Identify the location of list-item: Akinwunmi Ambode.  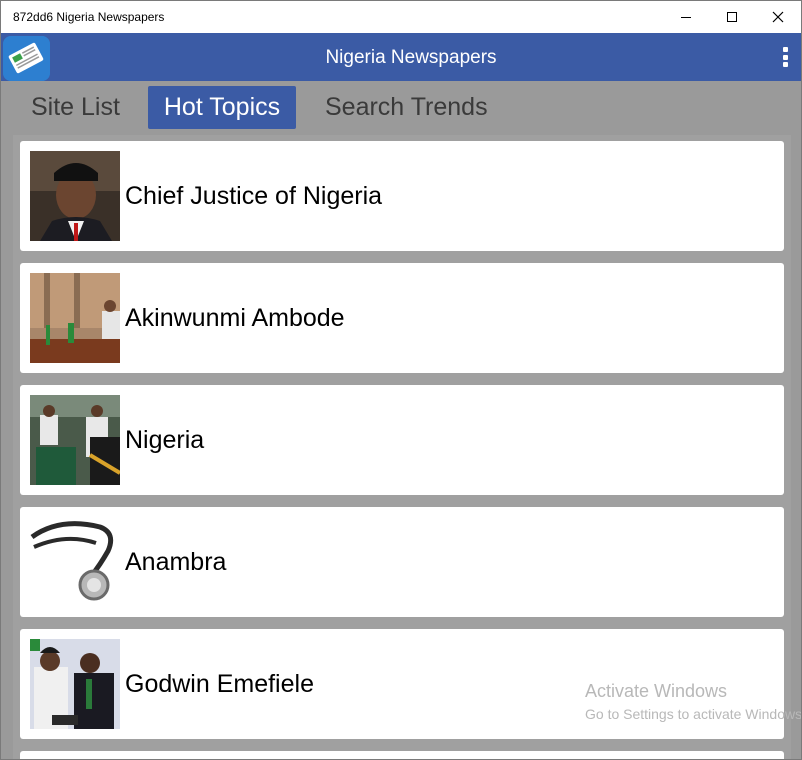
(402, 318).